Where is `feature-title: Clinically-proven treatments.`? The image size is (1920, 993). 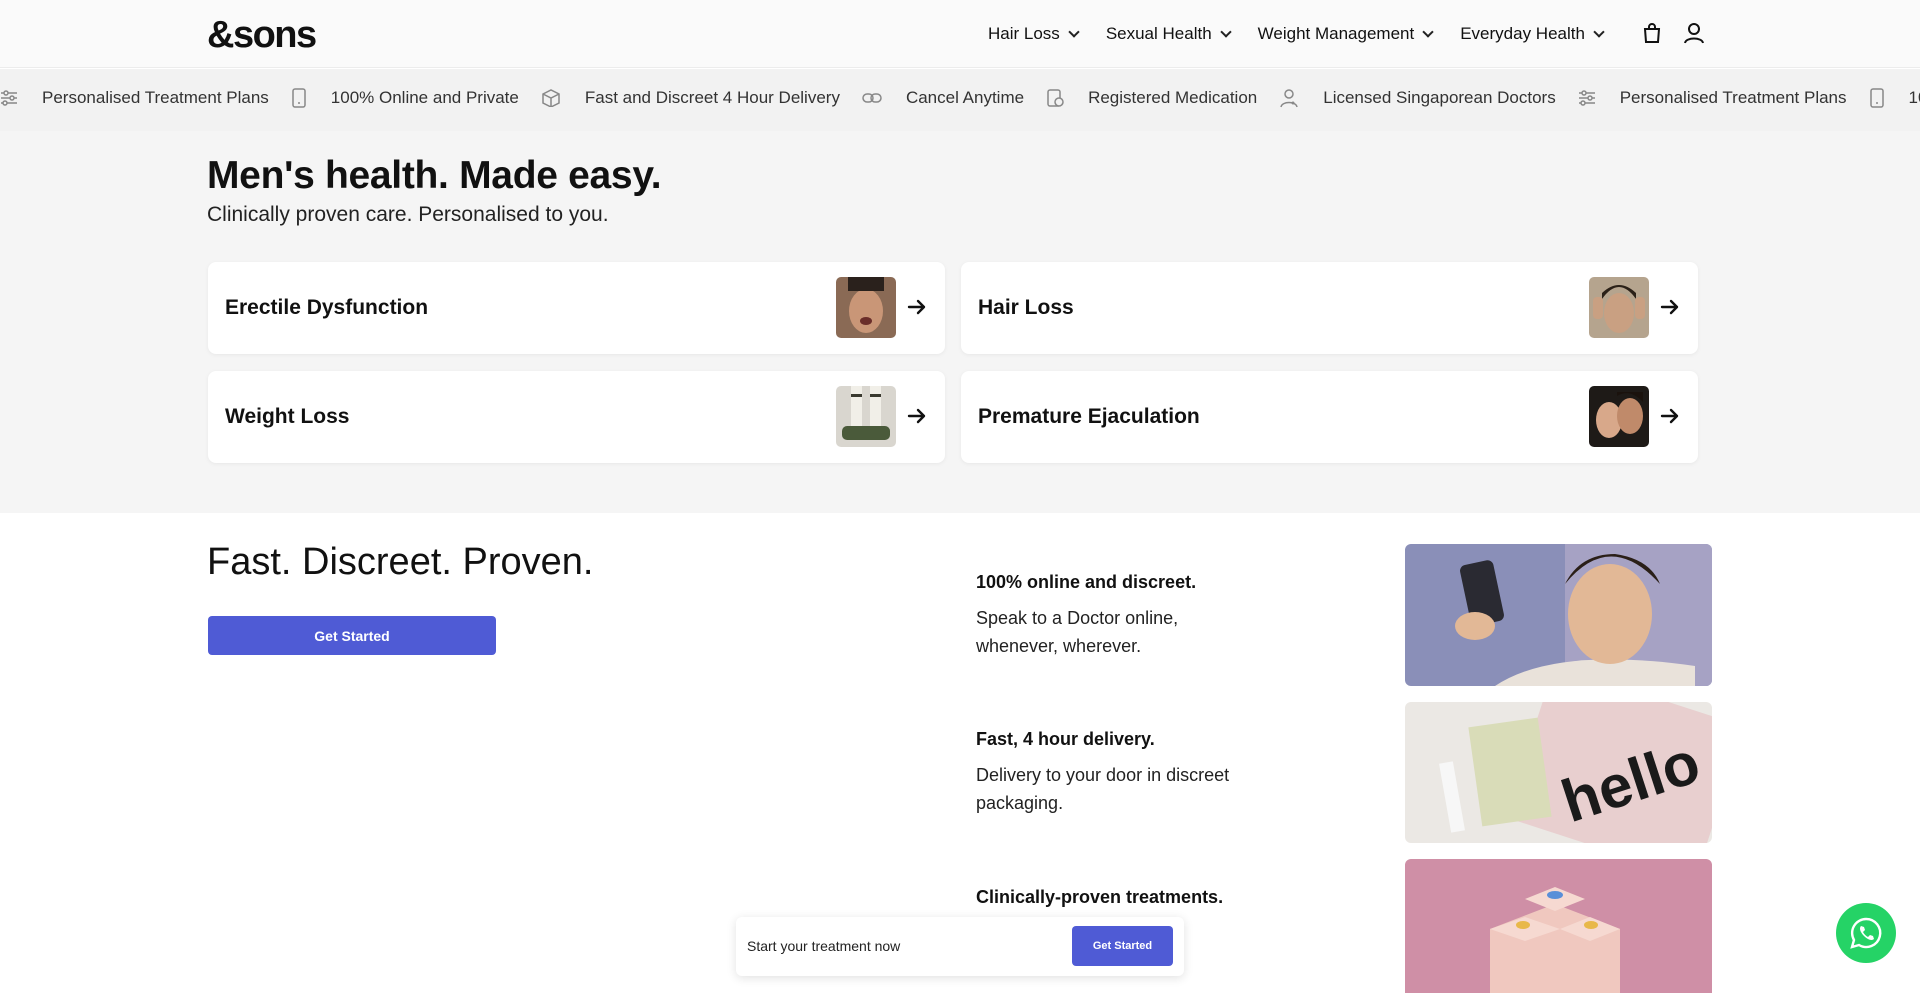
feature-title: Clinically-proven treatments. is located at coordinates (1100, 897).